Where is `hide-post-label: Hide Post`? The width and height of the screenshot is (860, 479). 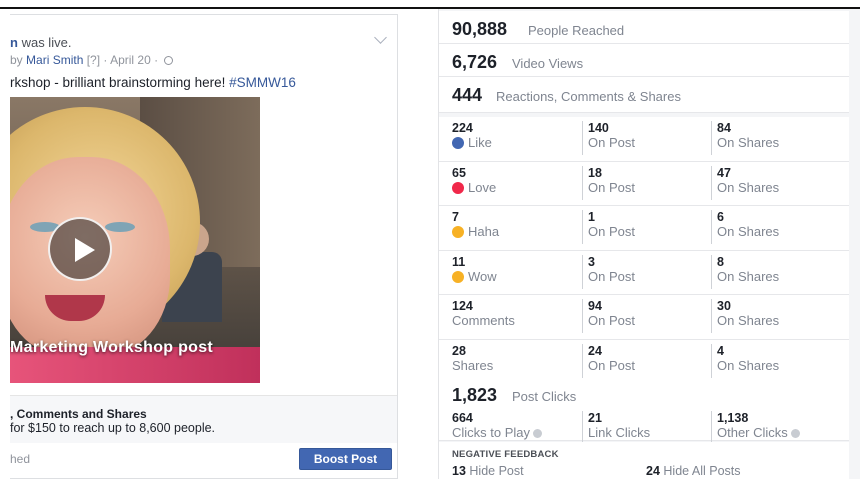
hide-post-label: Hide Post is located at coordinates (496, 471).